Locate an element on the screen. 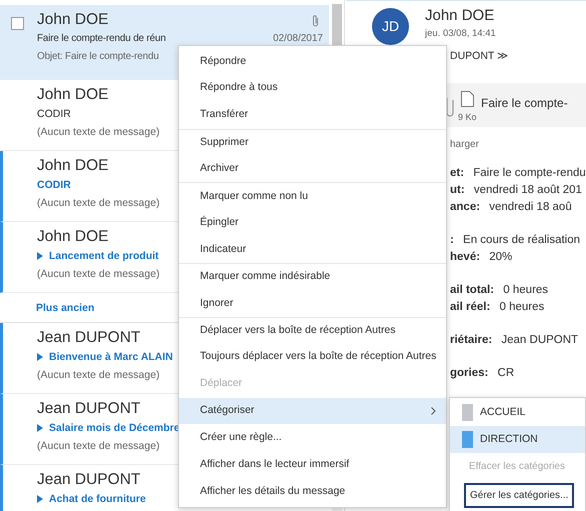 Image resolution: width=586 pixels, height=511 pixels. detail-row: ance: vendredi 18 aoû is located at coordinates (511, 207).